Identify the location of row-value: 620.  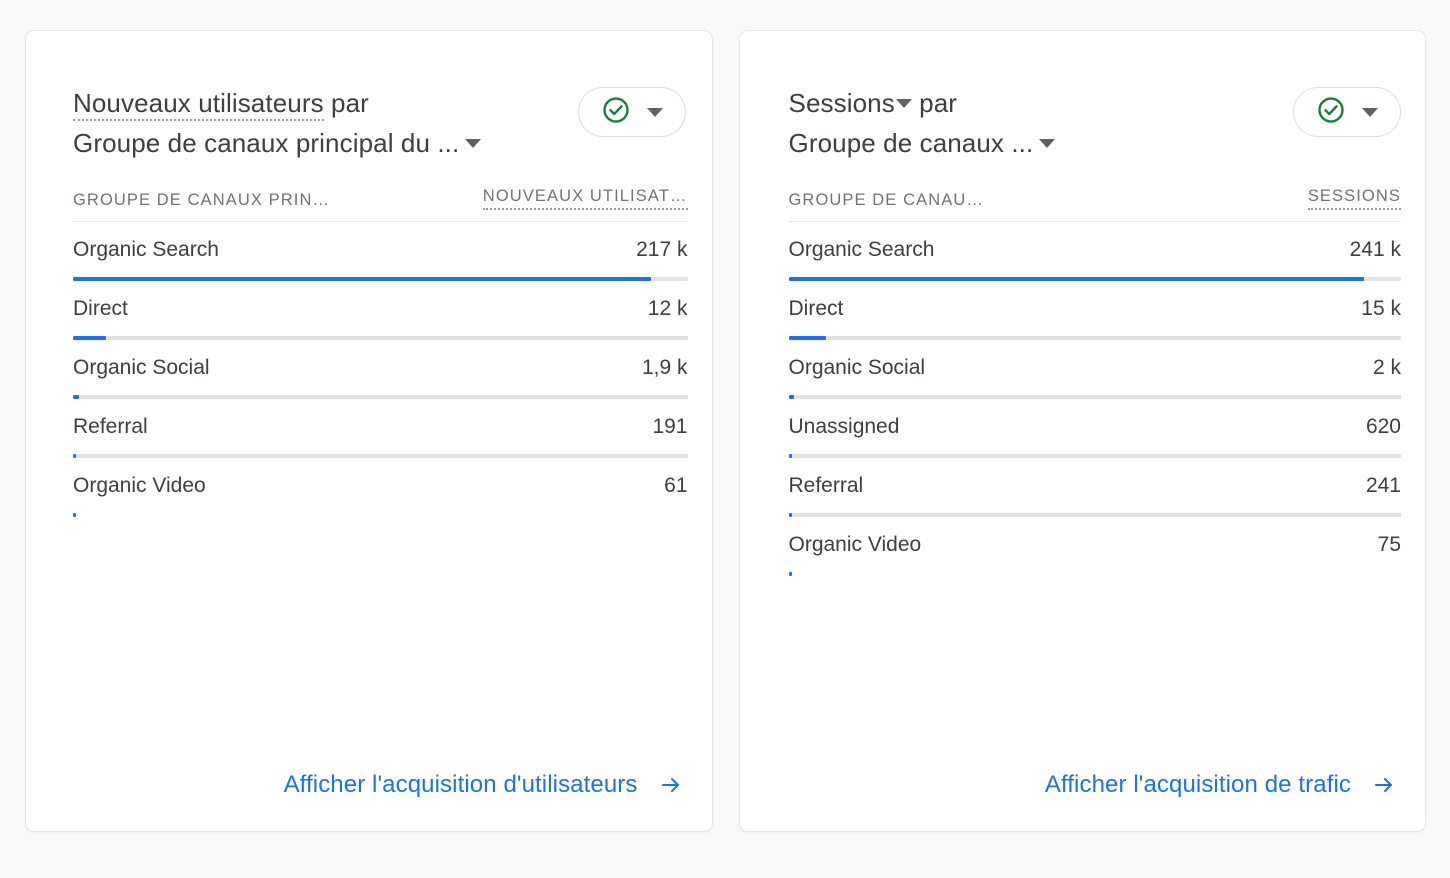
(1383, 426).